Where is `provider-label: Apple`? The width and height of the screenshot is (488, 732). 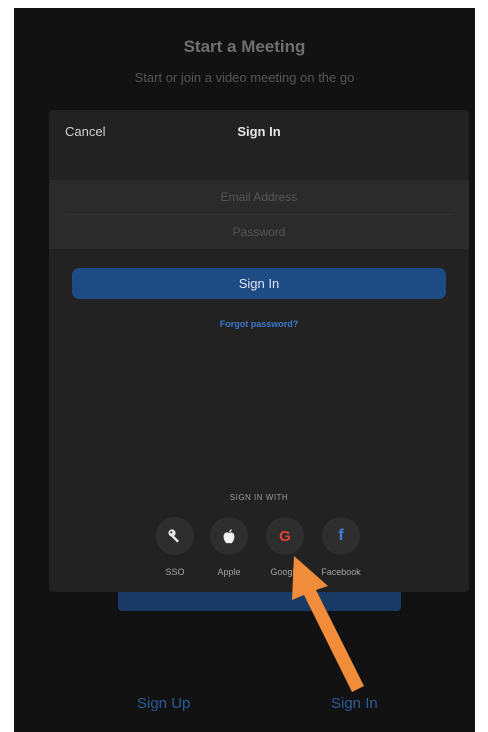 provider-label: Apple is located at coordinates (229, 572).